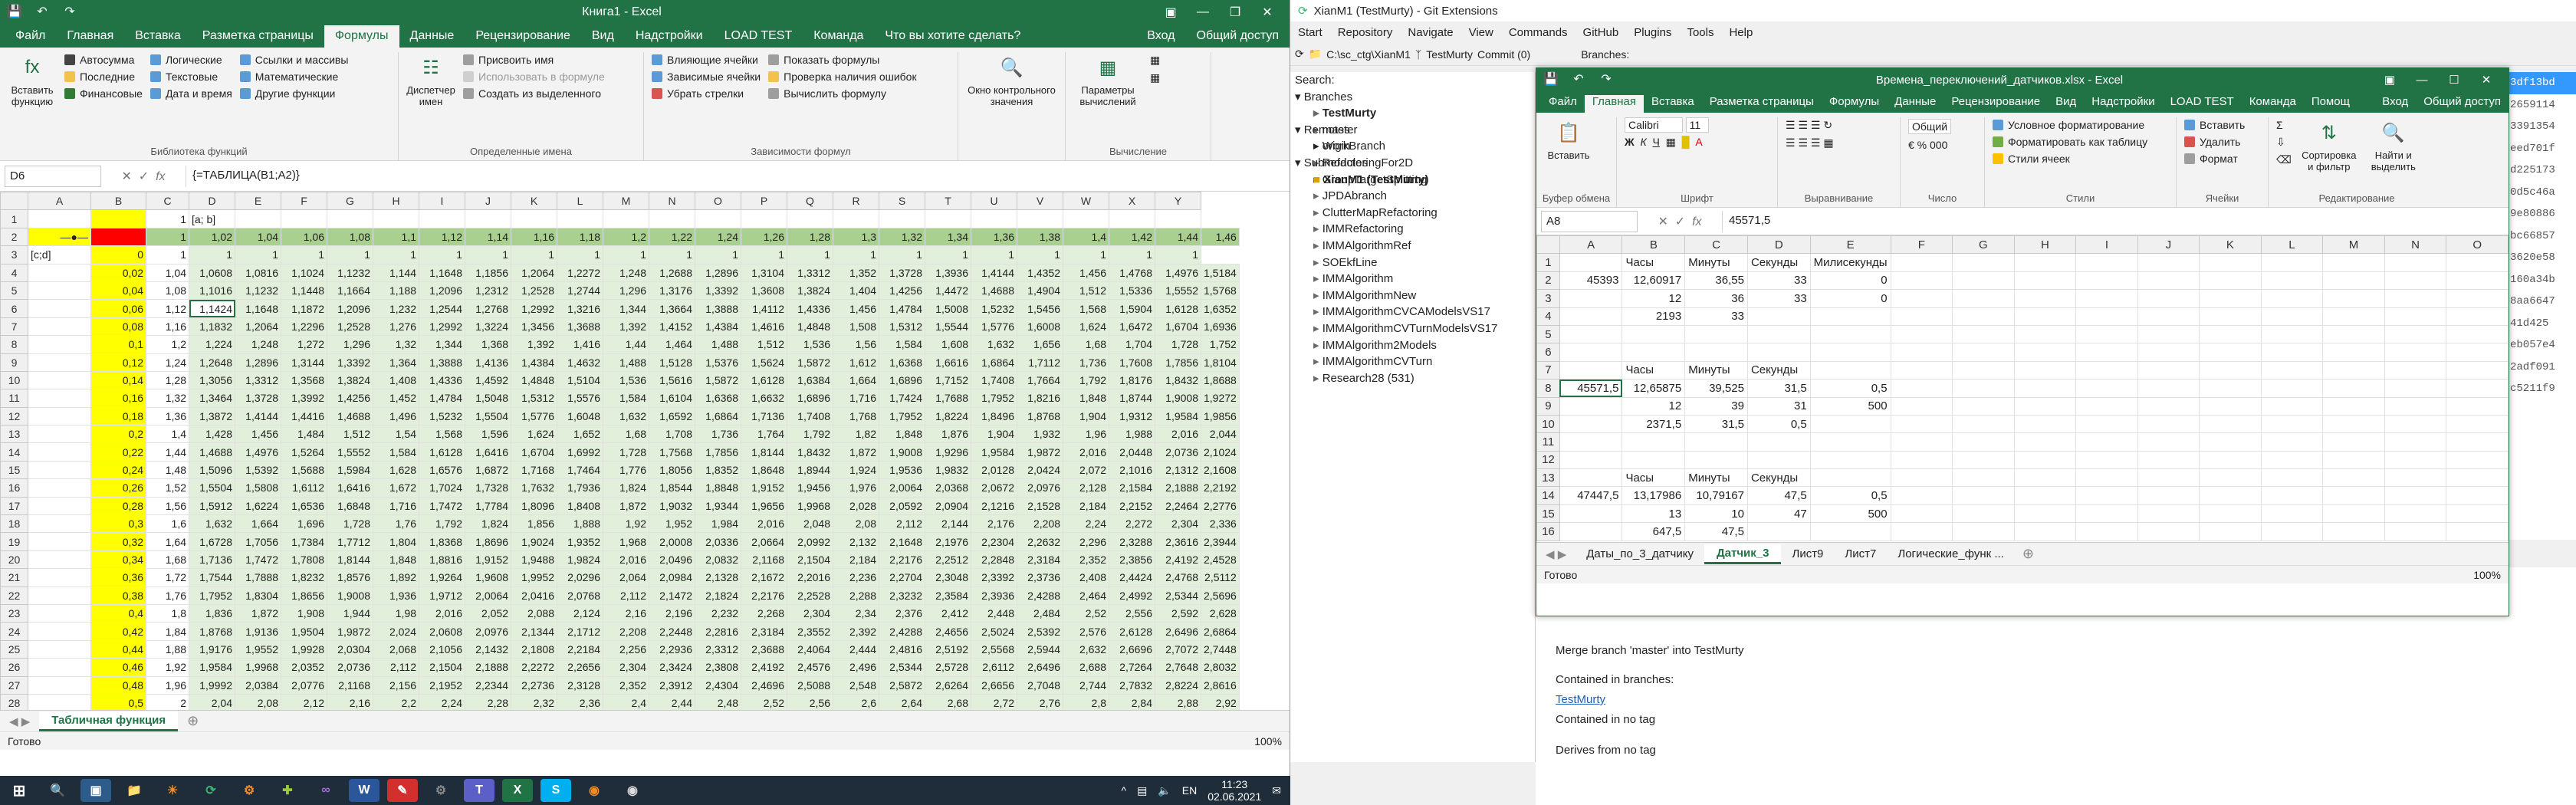 The width and height of the screenshot is (2576, 805). Describe the element at coordinates (14, 668) in the screenshot. I see `row-header: 26` at that location.